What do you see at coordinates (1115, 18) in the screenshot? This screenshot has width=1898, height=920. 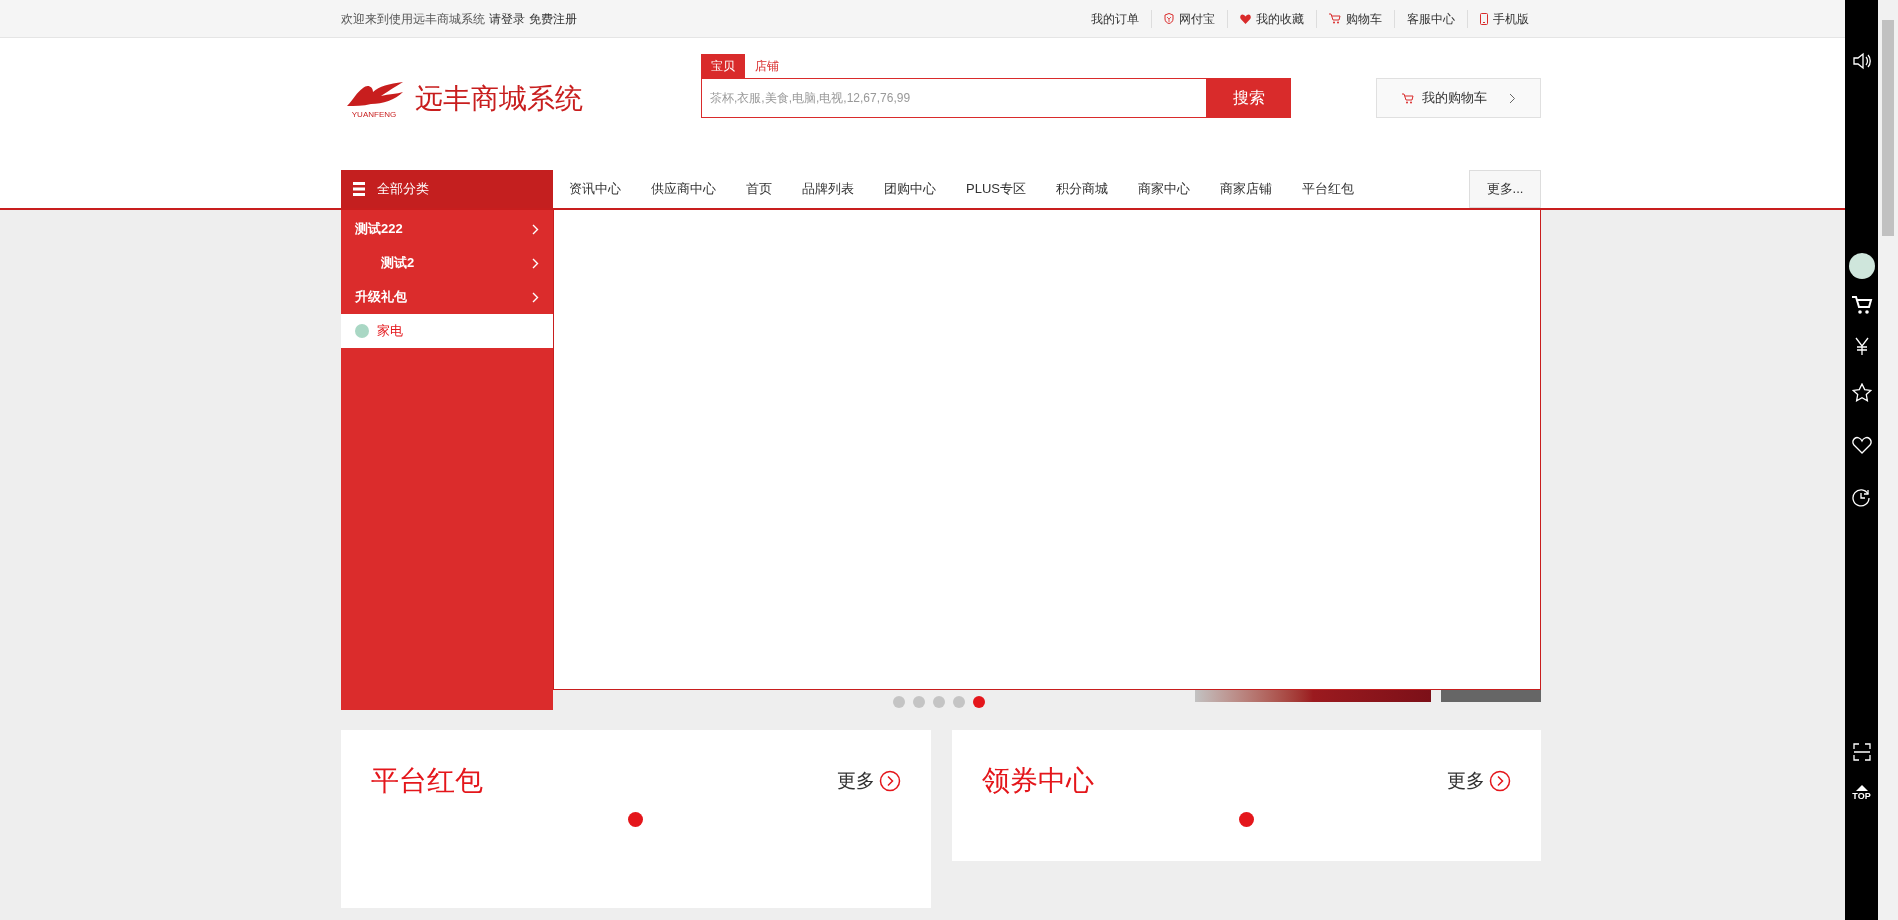 I see `top-link: 我的订单` at bounding box center [1115, 18].